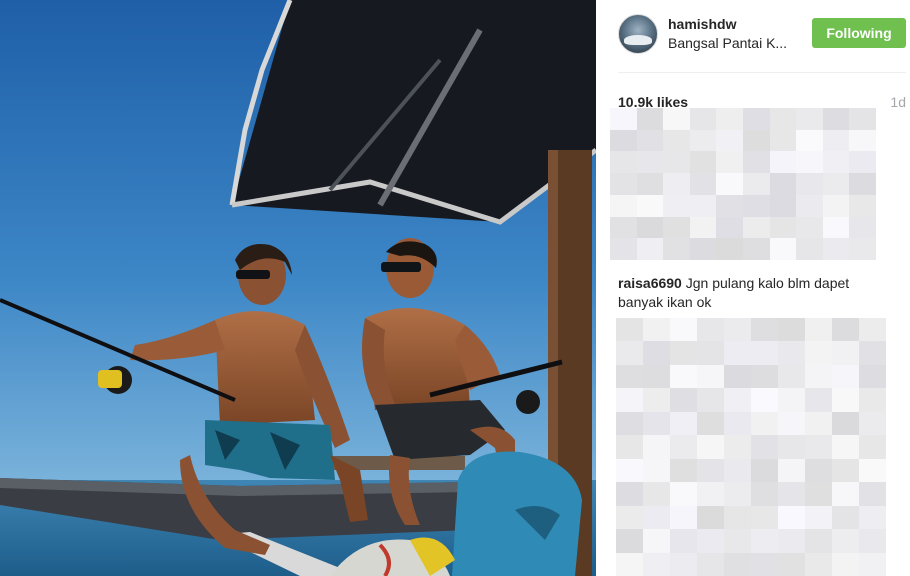  Describe the element at coordinates (762, 72) in the screenshot. I see `header-divider` at that location.